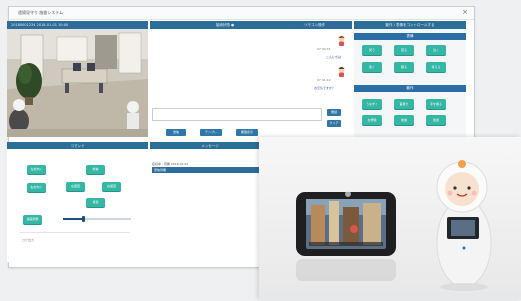  What do you see at coordinates (326, 25) in the screenshot?
I see `chat-header-right: リモコン操作` at bounding box center [326, 25].